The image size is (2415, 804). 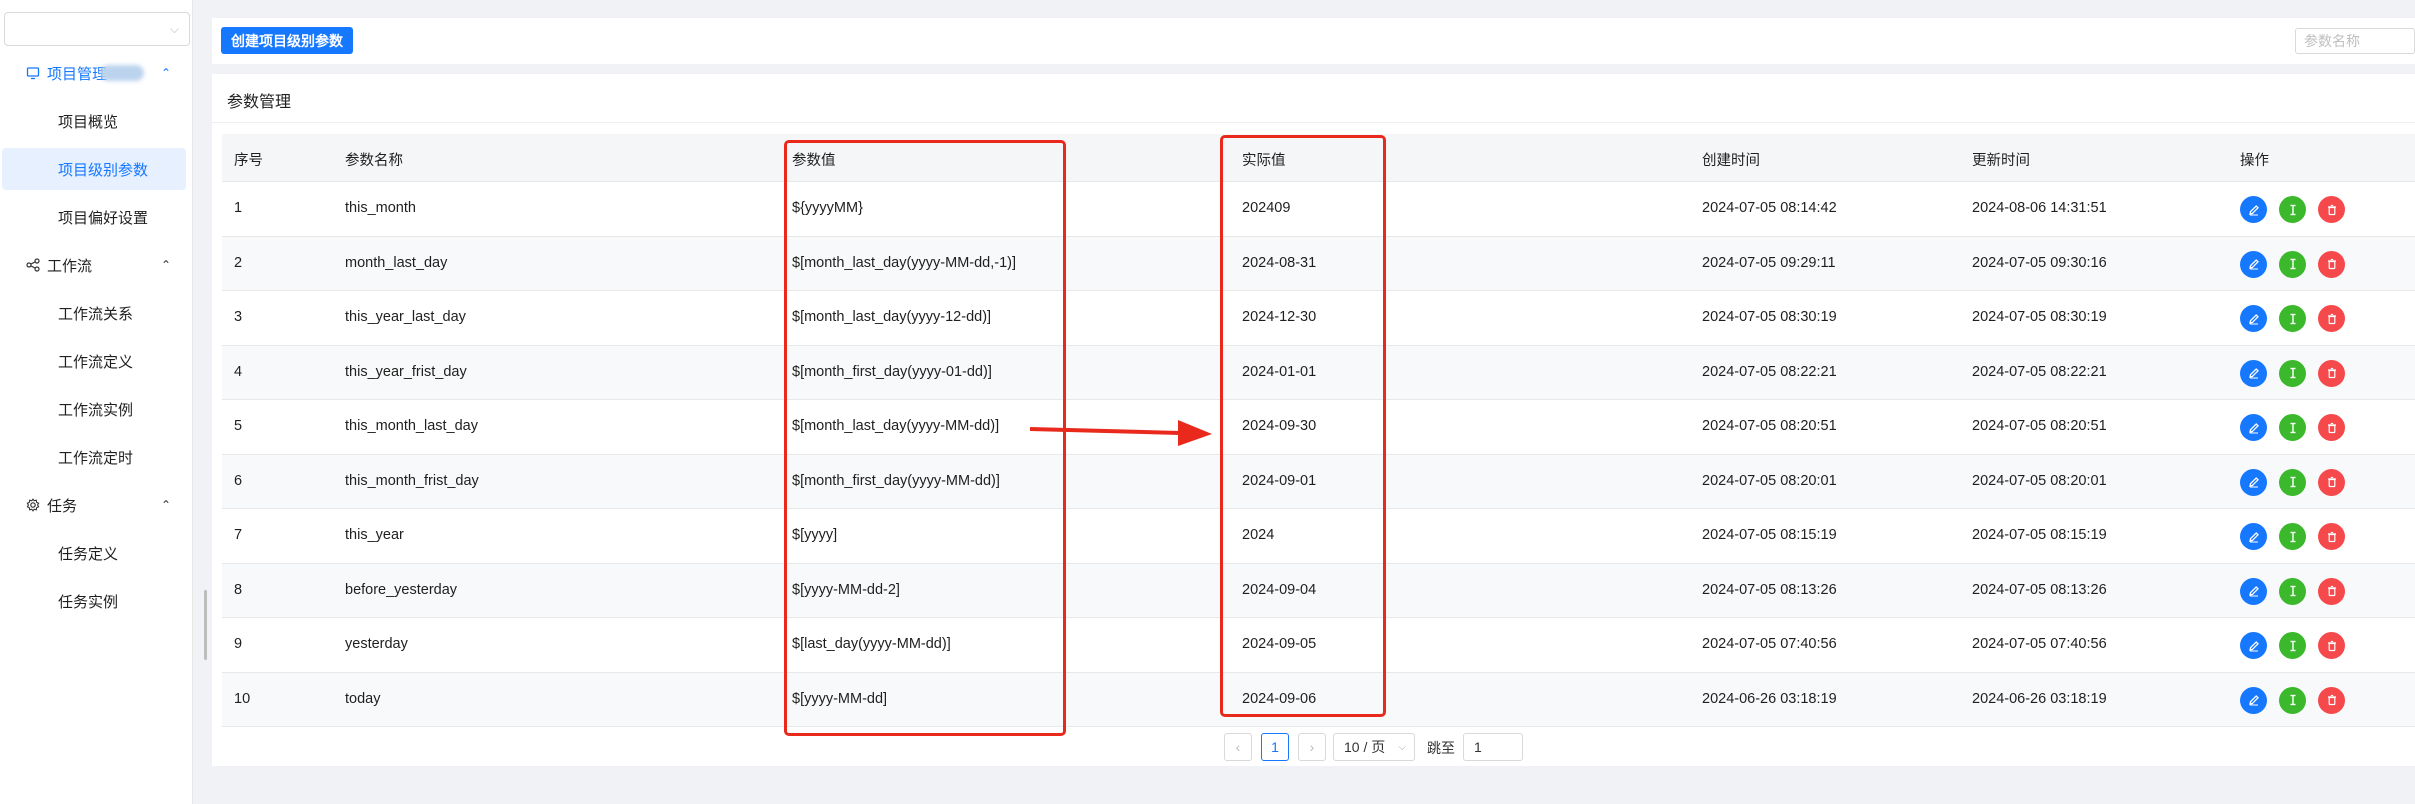 I want to click on project-select: ⌵, so click(x=97, y=29).